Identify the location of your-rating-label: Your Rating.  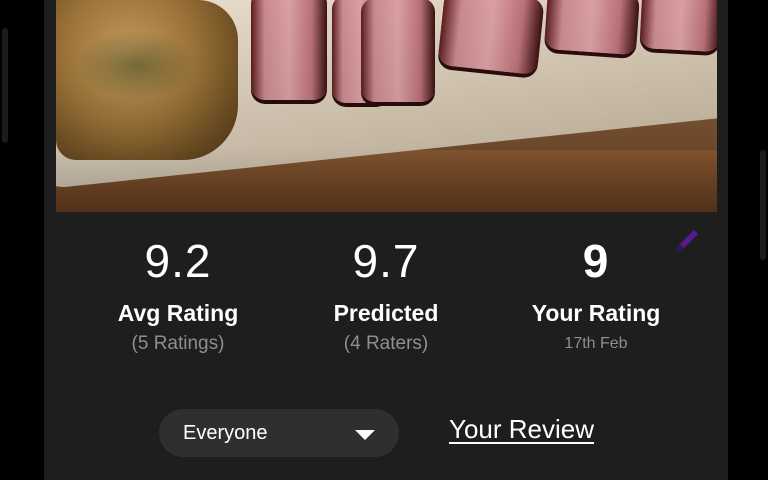
(596, 313).